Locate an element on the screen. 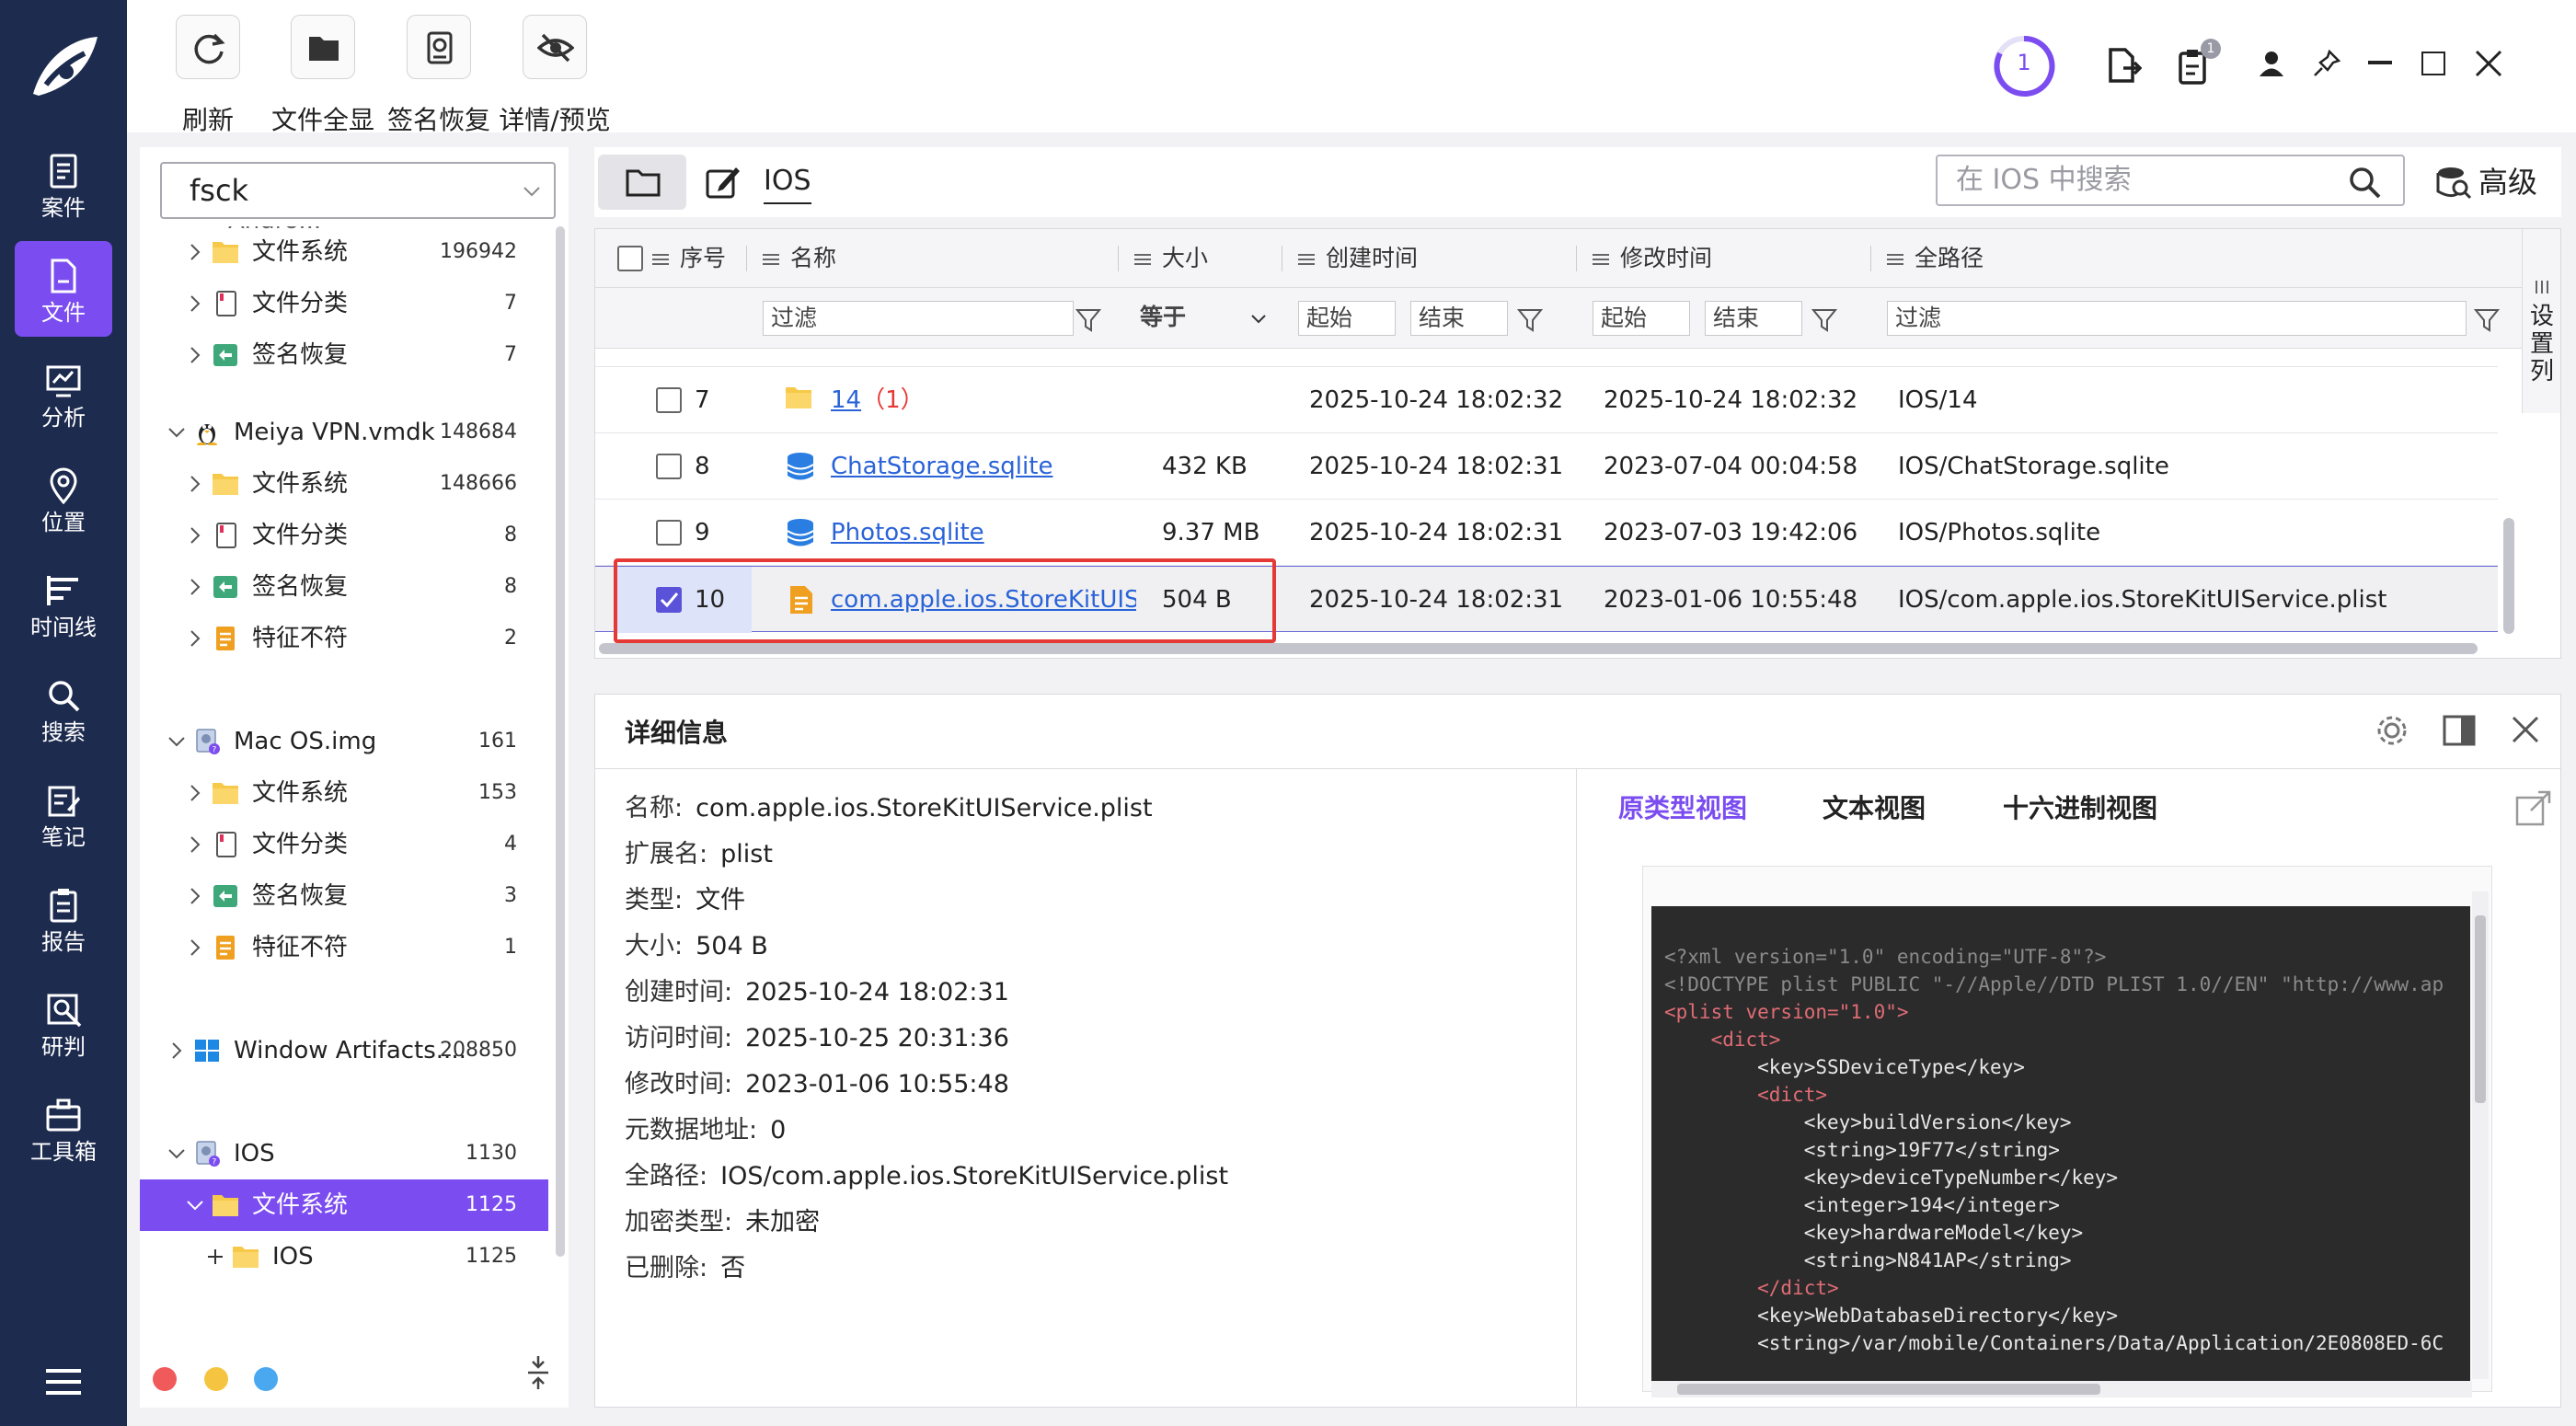  tree-node: 文件系统 148666 is located at coordinates (344, 484).